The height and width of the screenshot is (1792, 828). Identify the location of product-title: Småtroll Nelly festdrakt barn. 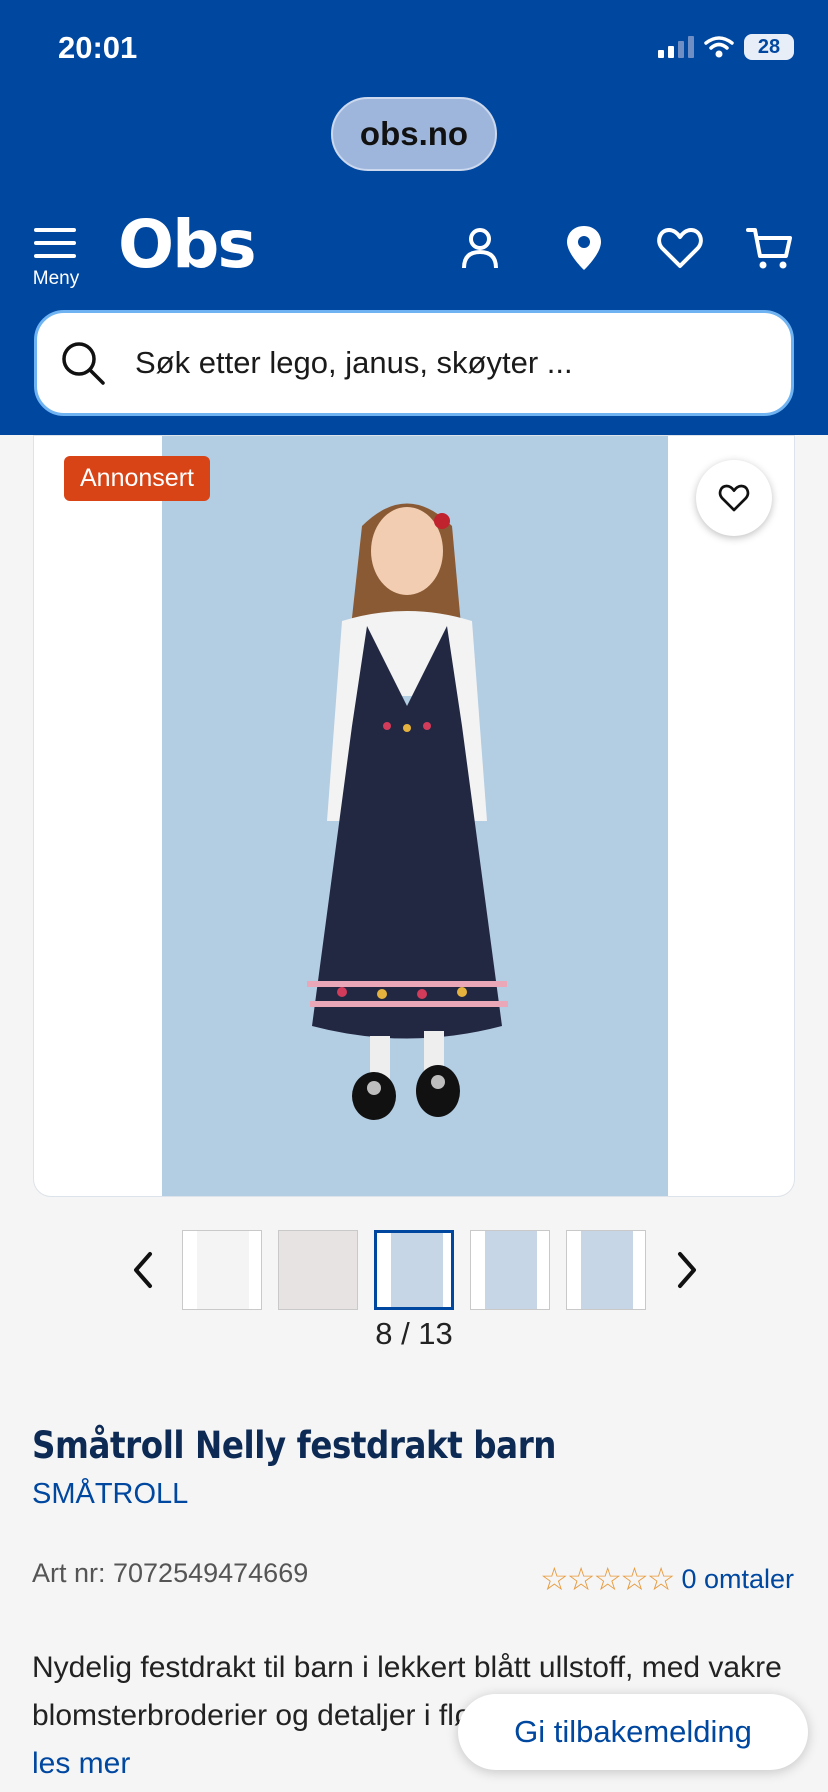
(294, 1445).